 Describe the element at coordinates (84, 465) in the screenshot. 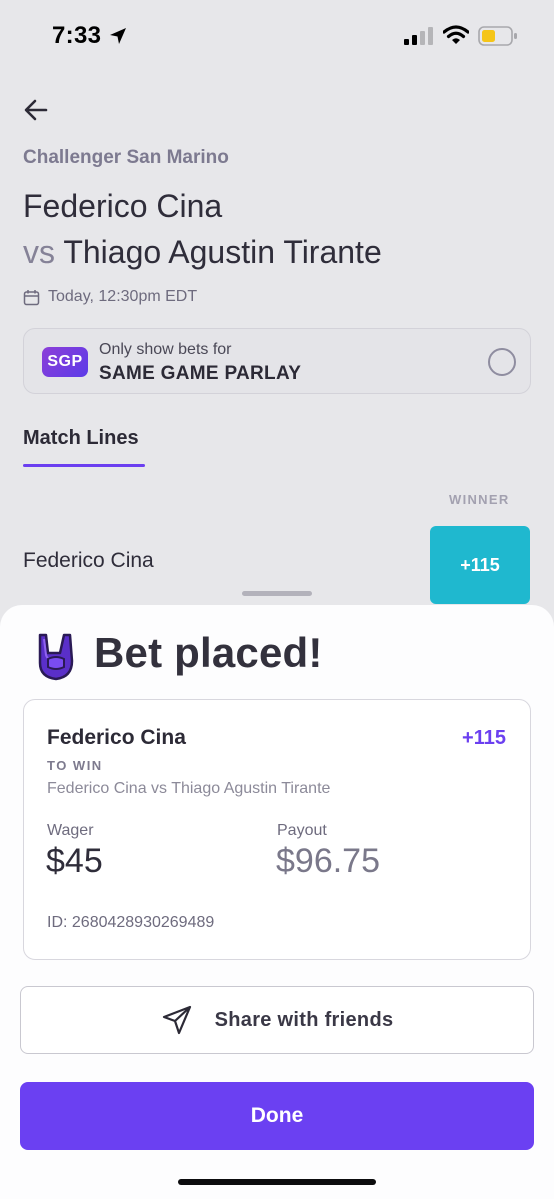

I see `active-tab-indicator` at that location.